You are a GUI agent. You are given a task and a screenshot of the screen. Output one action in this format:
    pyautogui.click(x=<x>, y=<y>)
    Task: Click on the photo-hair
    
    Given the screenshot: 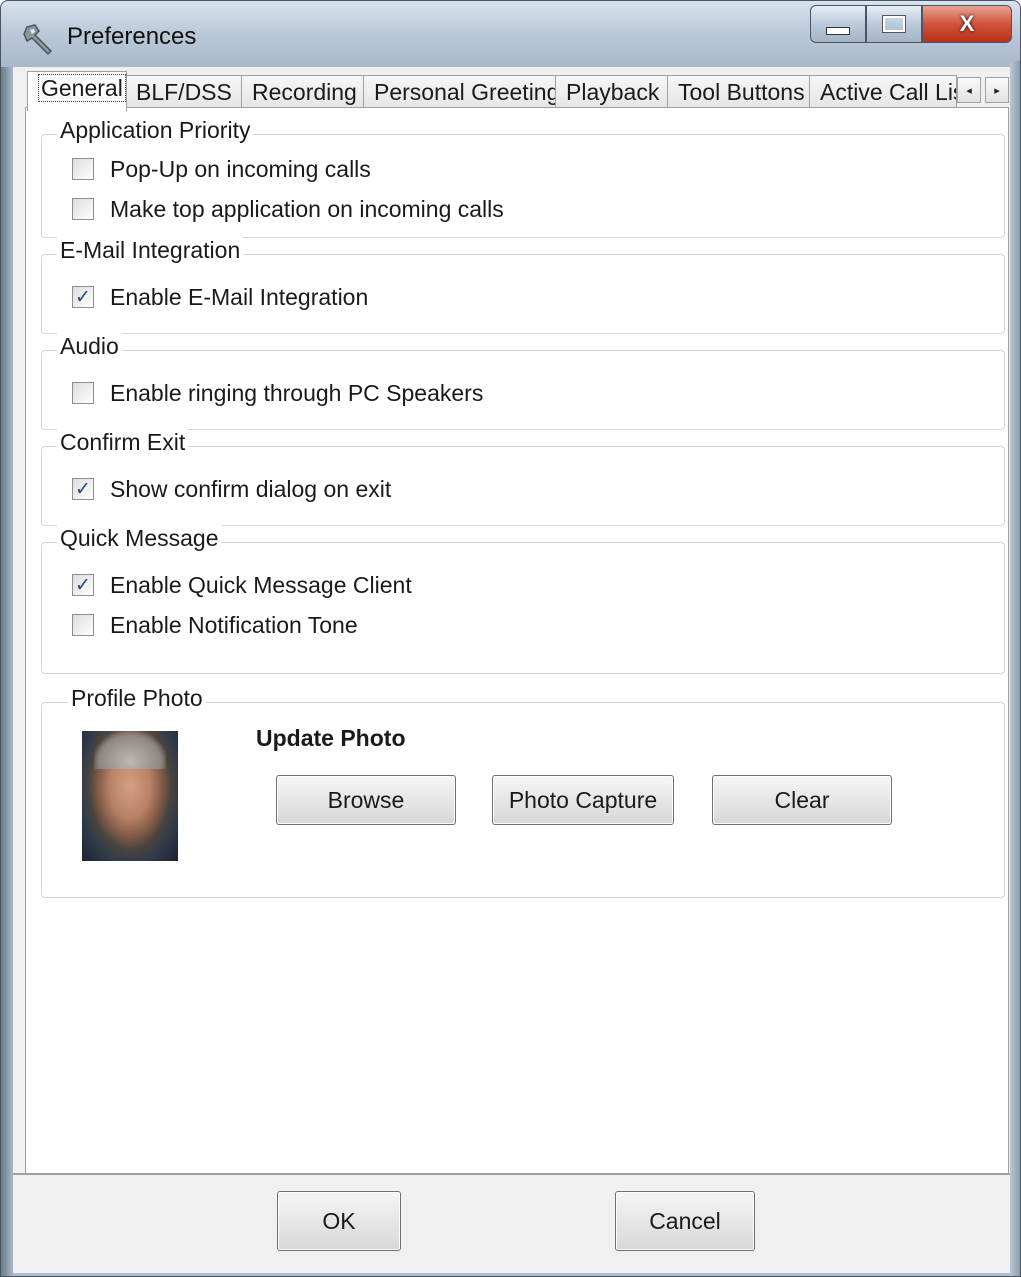 What is the action you would take?
    pyautogui.click(x=130, y=750)
    